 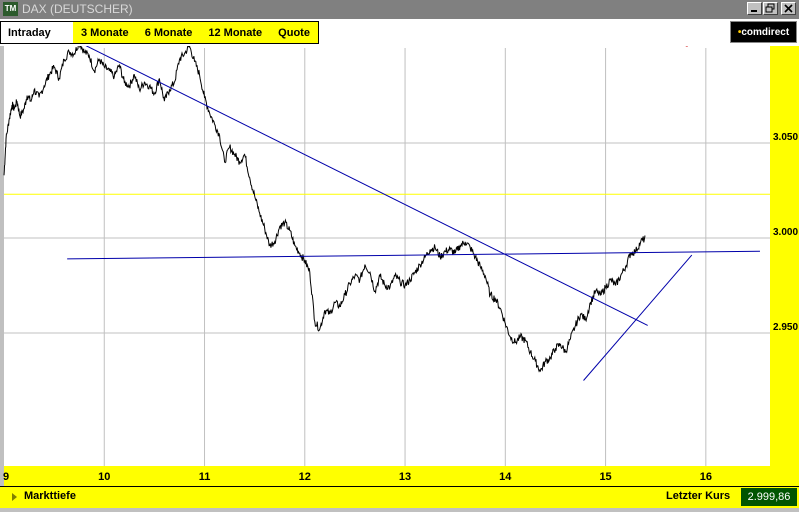 What do you see at coordinates (399, 510) in the screenshot?
I see `window-footer` at bounding box center [399, 510].